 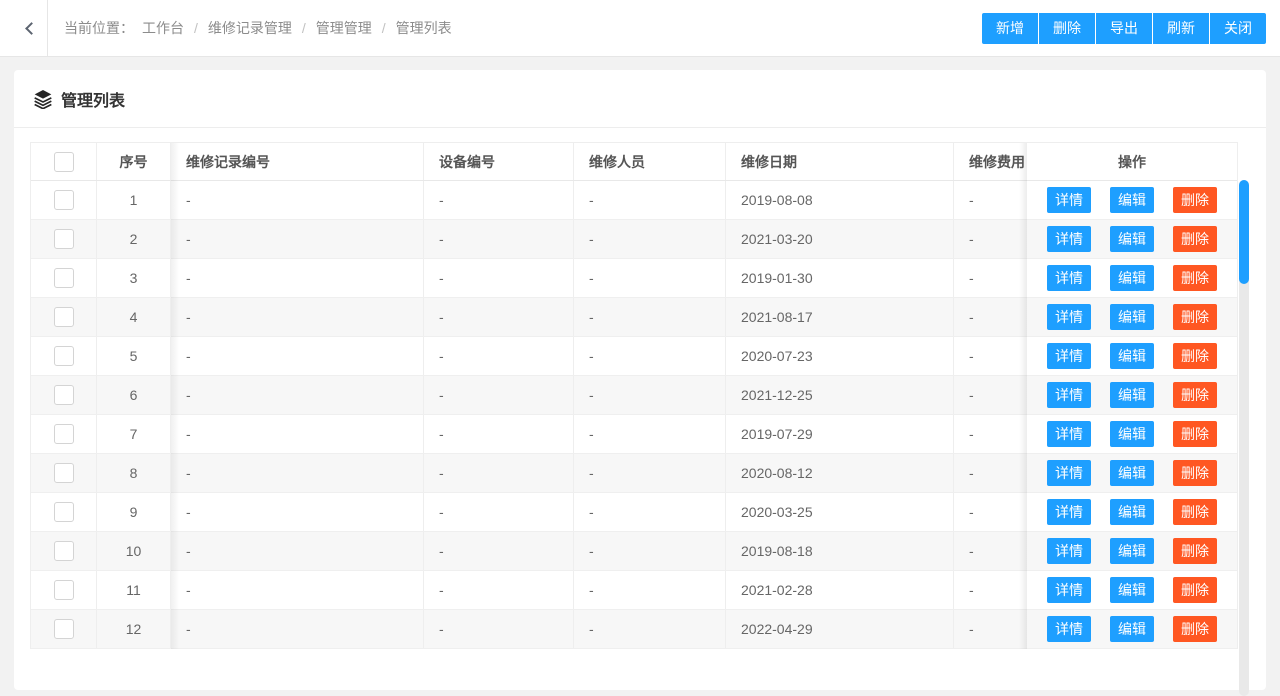 I want to click on cell-date: 2021-08-17, so click(x=840, y=317).